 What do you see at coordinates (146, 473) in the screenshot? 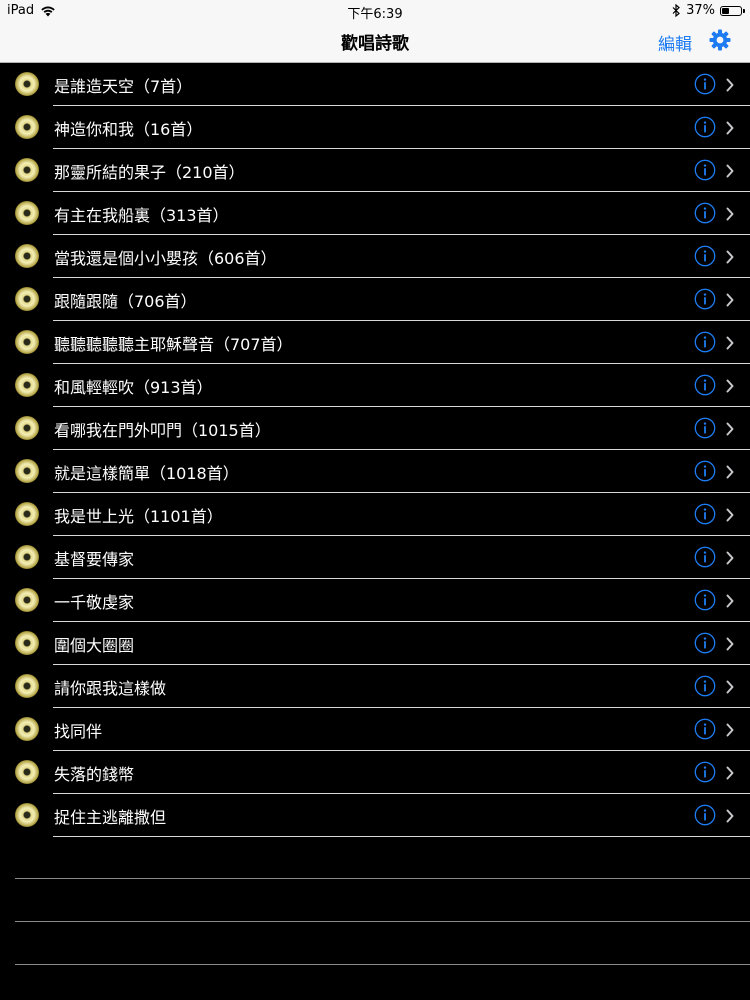
I see `song-title: 就是這樣簡單（1018首）` at bounding box center [146, 473].